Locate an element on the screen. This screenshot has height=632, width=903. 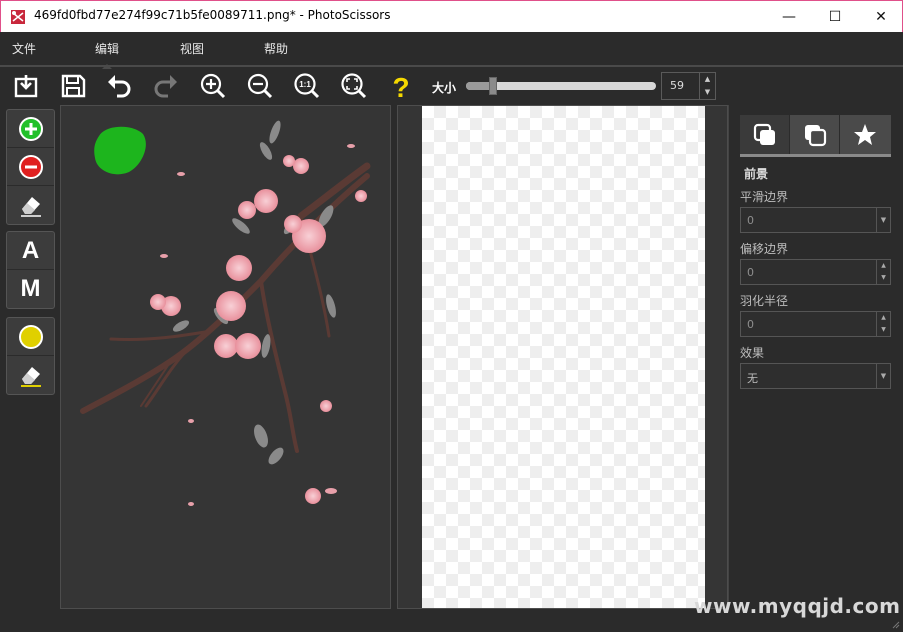
plus-circle-icon is located at coordinates (30, 128).